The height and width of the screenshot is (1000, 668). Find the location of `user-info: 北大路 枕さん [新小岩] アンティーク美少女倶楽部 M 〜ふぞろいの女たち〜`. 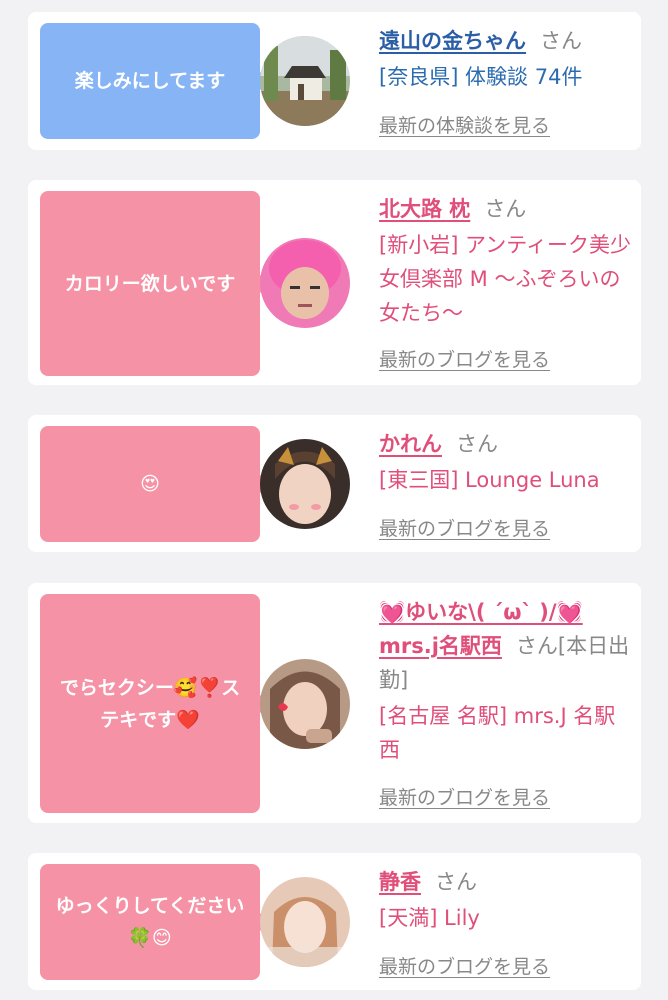

user-info: 北大路 枕さん [新小岩] アンティーク美少女倶楽部 M 〜ふぞろいの女たち〜 is located at coordinates (506, 261).